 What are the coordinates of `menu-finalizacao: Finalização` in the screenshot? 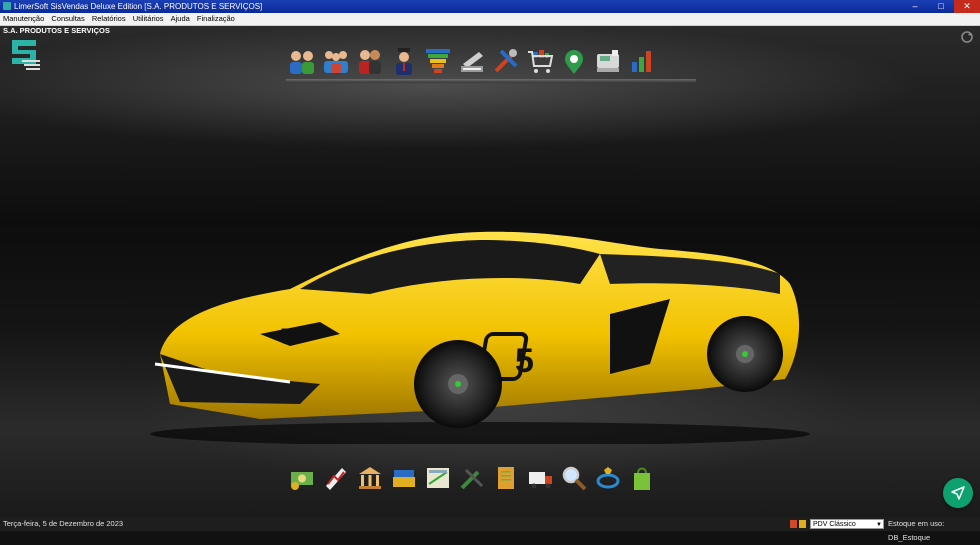 It's located at (216, 18).